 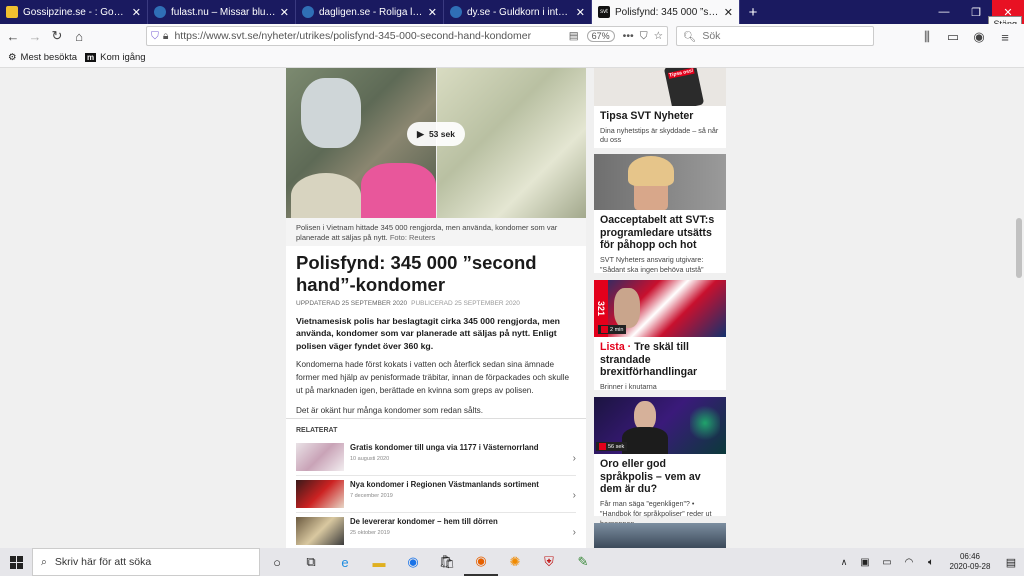 I want to click on tab-fulast: fulast.nu – Missar blunders och ✕, so click(x=222, y=12).